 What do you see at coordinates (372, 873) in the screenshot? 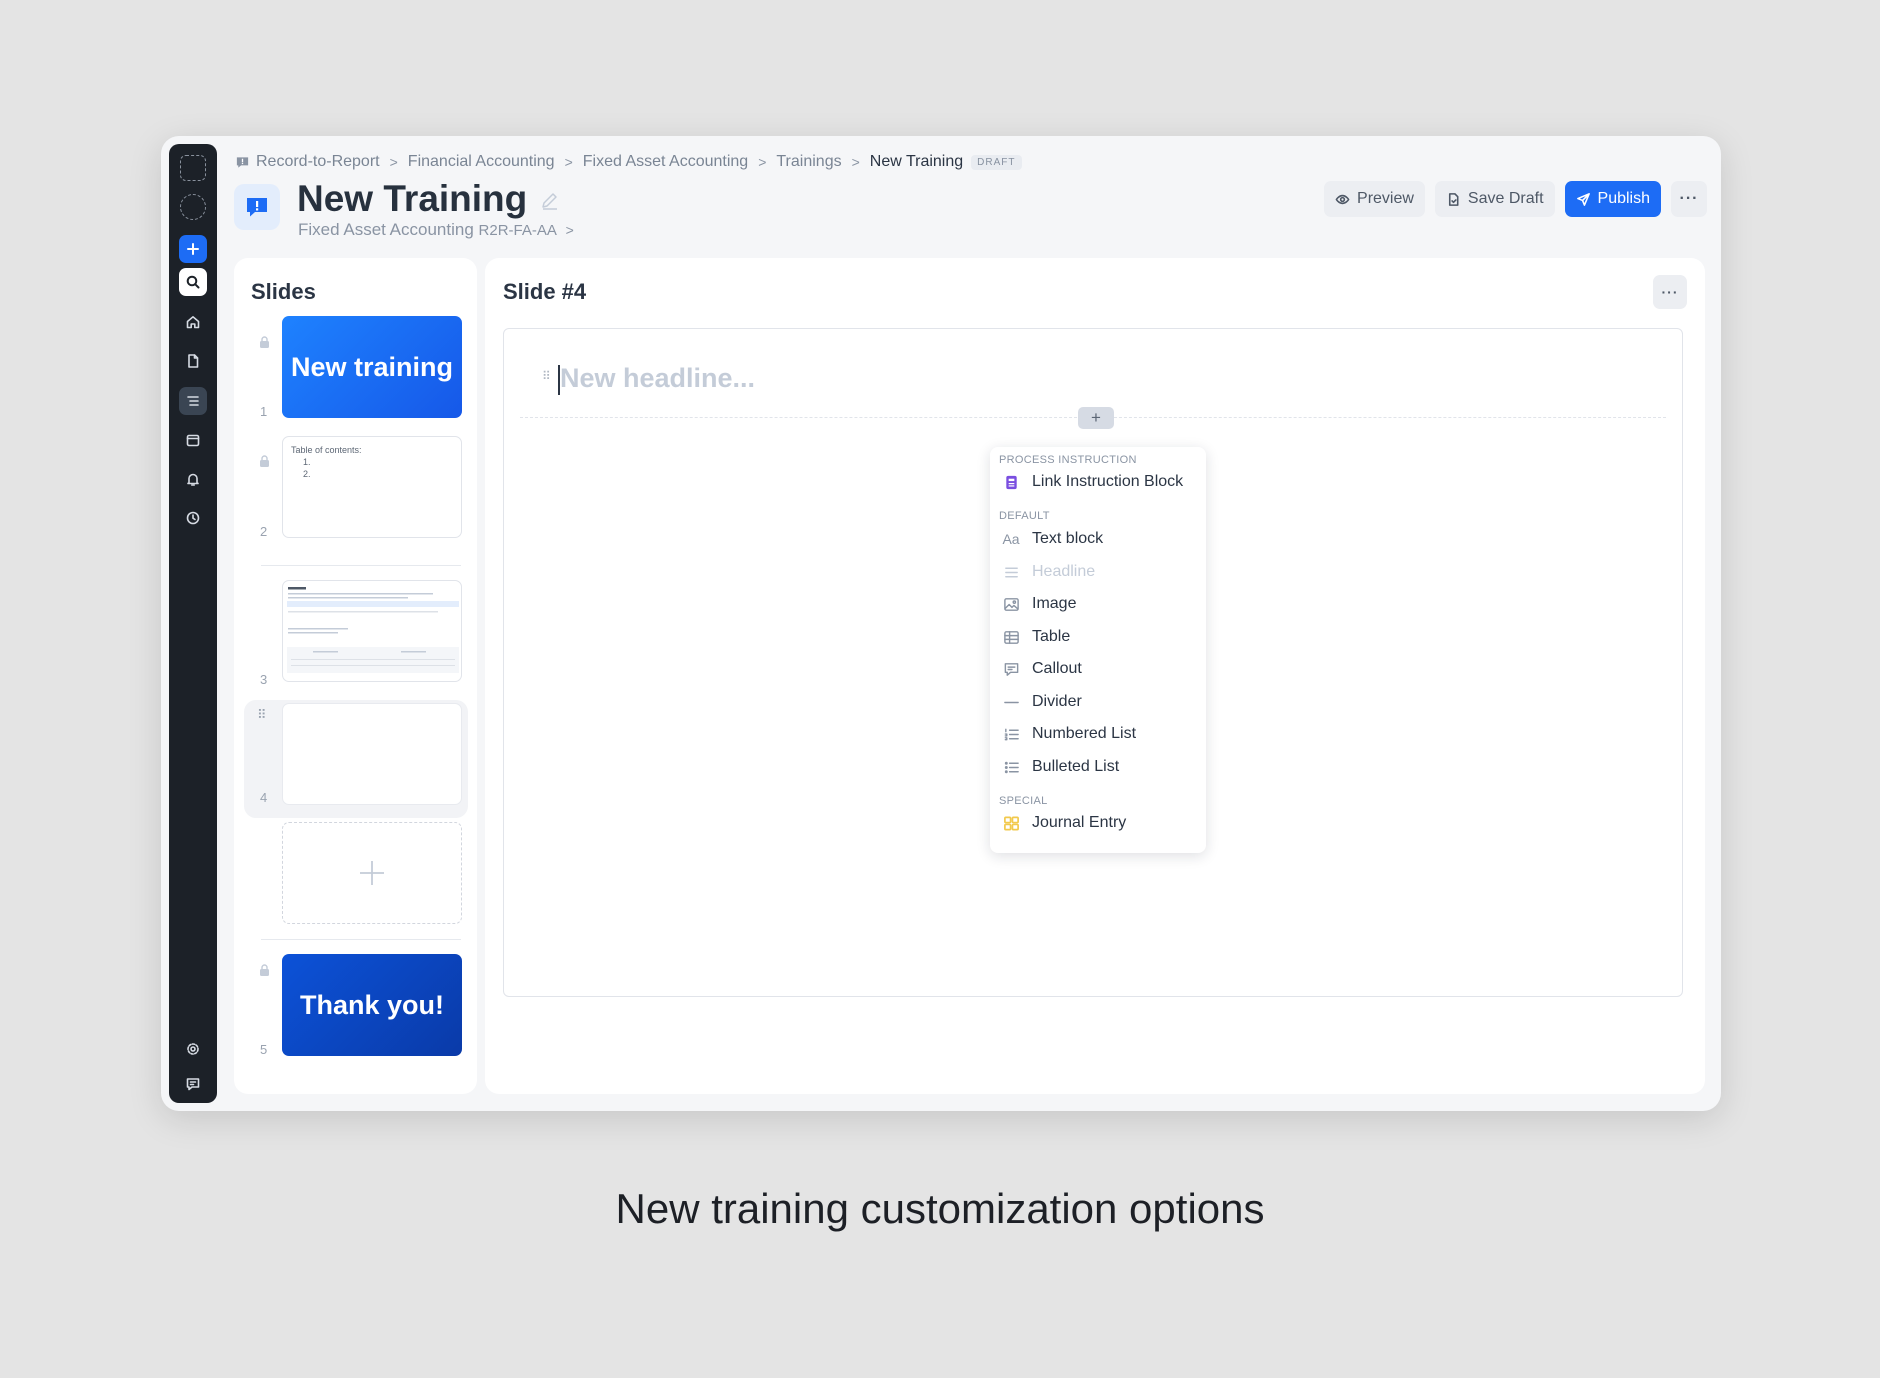
I see `add-slide-button` at bounding box center [372, 873].